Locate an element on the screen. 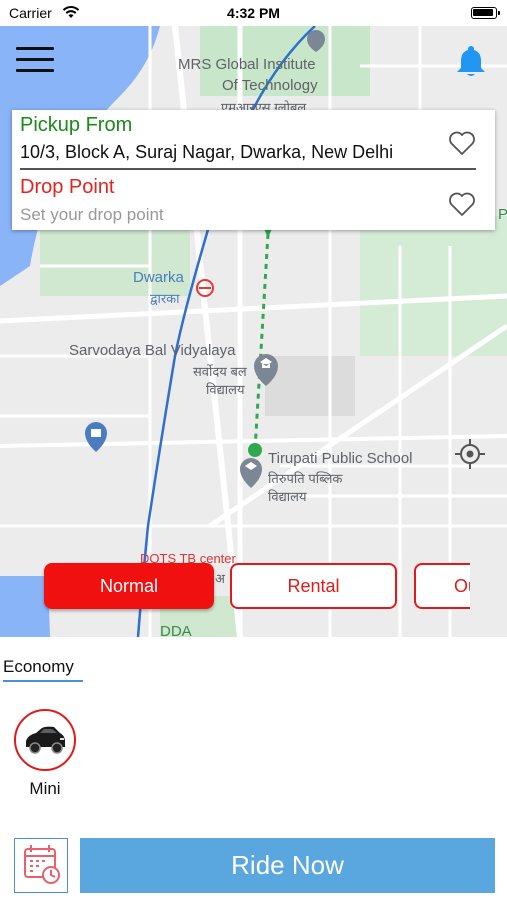 This screenshot has height=900, width=507. tab-scroll-clip is located at coordinates (488, 587).